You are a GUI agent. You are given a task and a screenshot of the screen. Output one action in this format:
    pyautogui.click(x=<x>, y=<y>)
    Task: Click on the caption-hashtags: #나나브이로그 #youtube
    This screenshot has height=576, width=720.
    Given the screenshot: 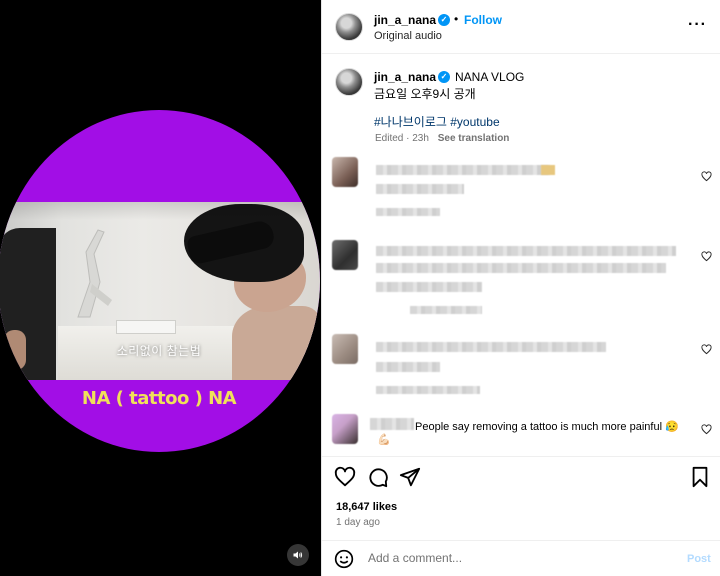 What is the action you would take?
    pyautogui.click(x=437, y=121)
    